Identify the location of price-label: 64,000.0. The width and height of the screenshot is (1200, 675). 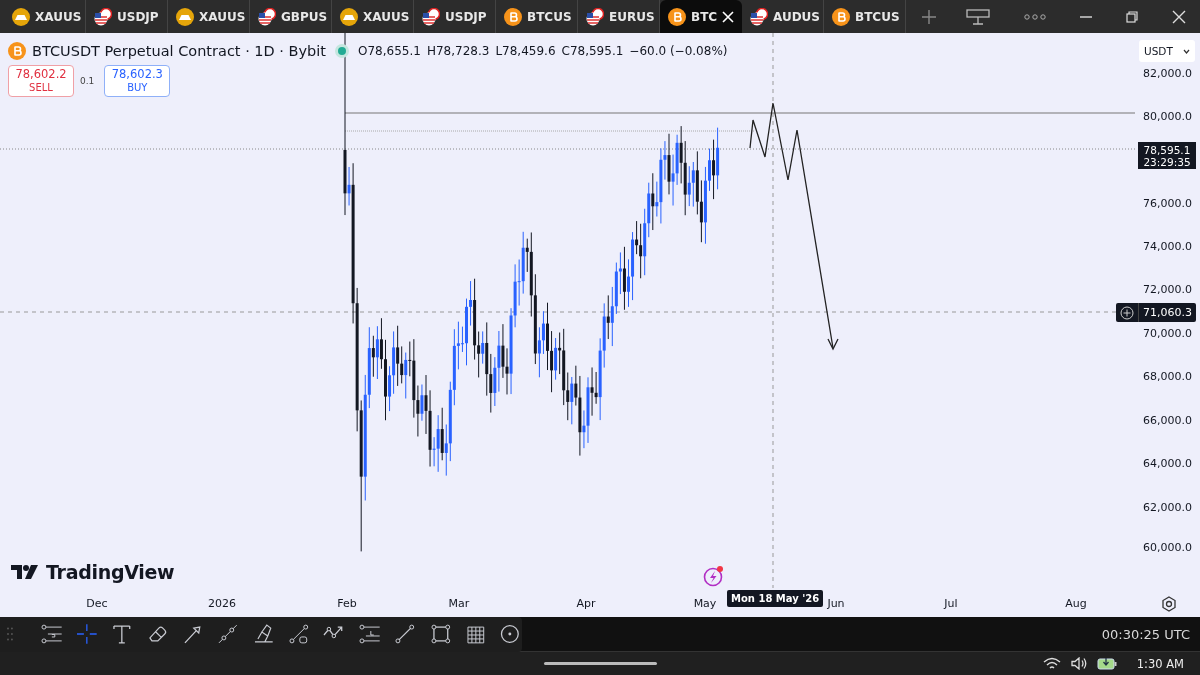
(1167, 463).